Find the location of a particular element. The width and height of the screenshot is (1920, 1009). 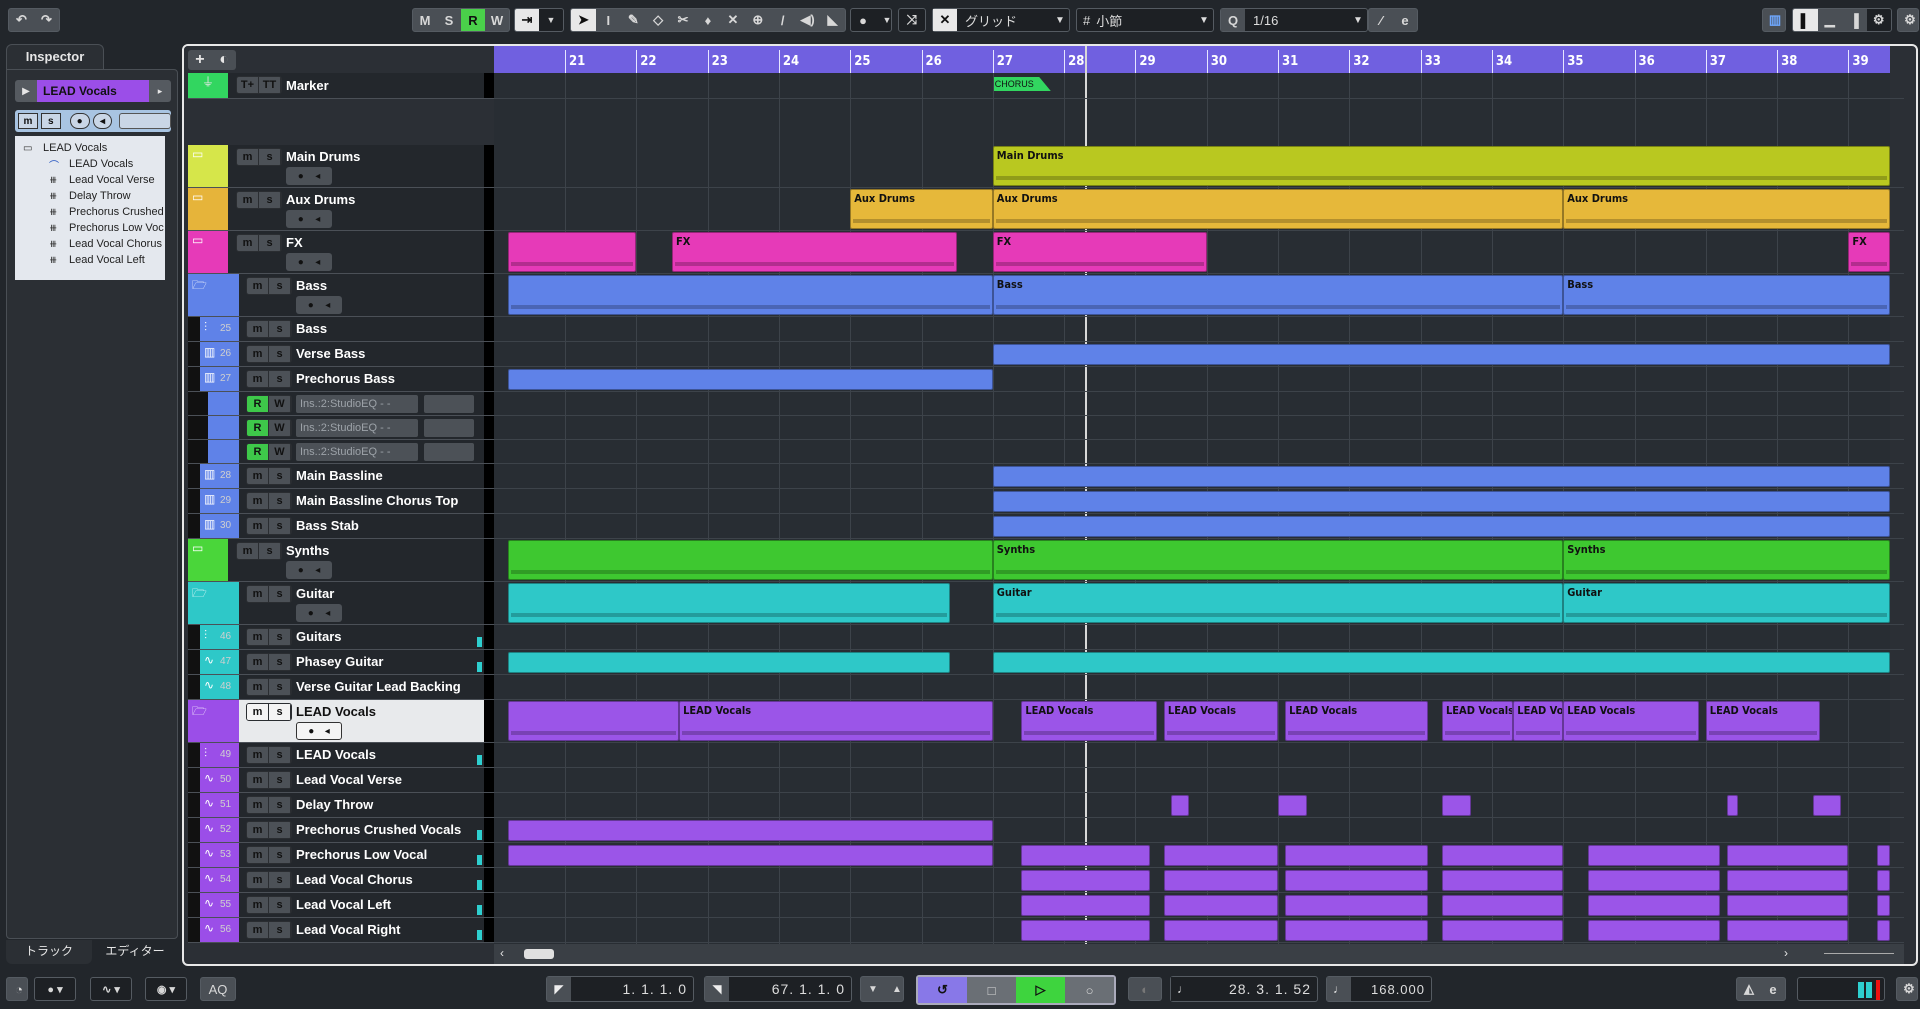

line-tool-icon: / is located at coordinates (782, 20).